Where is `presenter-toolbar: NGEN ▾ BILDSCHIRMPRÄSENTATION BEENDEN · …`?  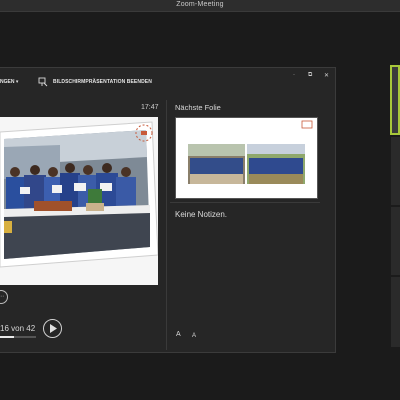 presenter-toolbar: NGEN ▾ BILDSCHIRMPRÄSENTATION BEENDEN · … is located at coordinates (167, 82).